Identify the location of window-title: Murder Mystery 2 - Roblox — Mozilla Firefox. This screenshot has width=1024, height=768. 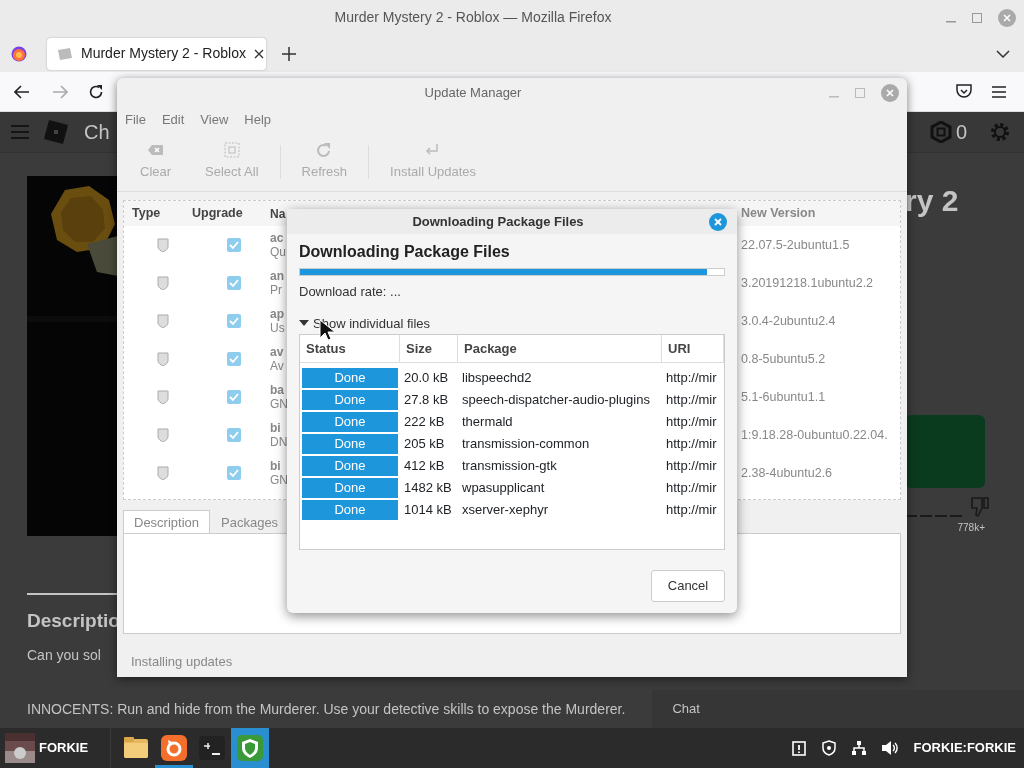
(473, 17).